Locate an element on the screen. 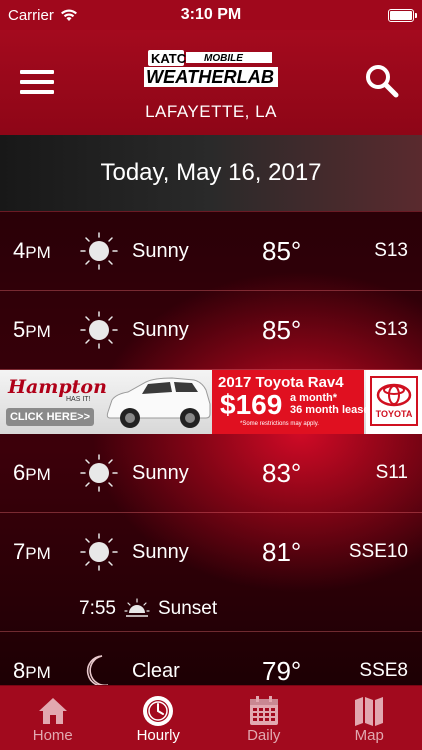 This screenshot has width=422, height=750. sunset-label: Sunset is located at coordinates (187, 608).